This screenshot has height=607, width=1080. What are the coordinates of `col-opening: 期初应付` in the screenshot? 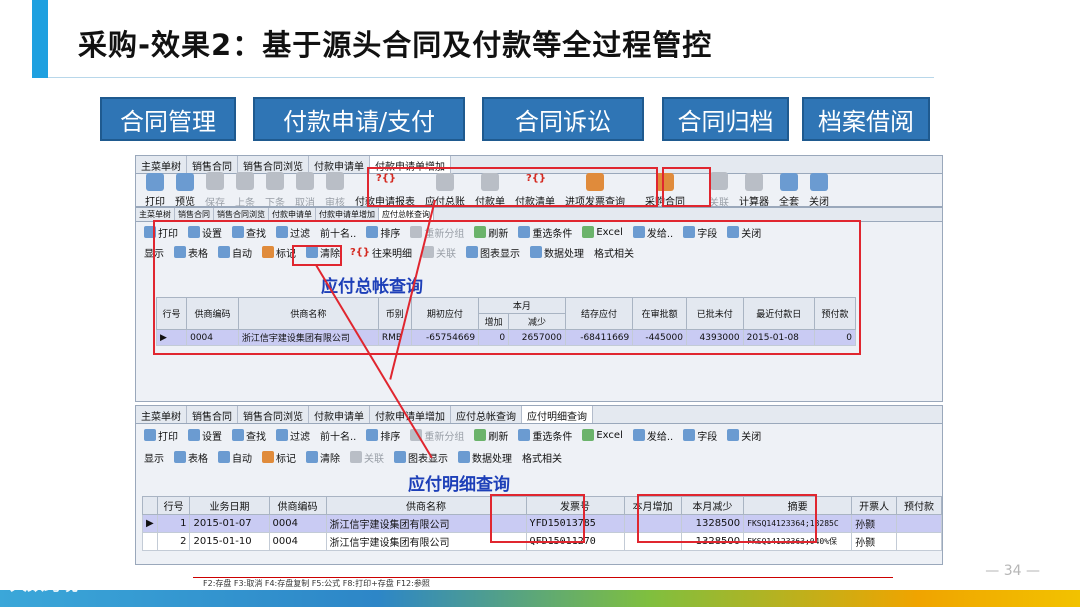 It's located at (445, 313).